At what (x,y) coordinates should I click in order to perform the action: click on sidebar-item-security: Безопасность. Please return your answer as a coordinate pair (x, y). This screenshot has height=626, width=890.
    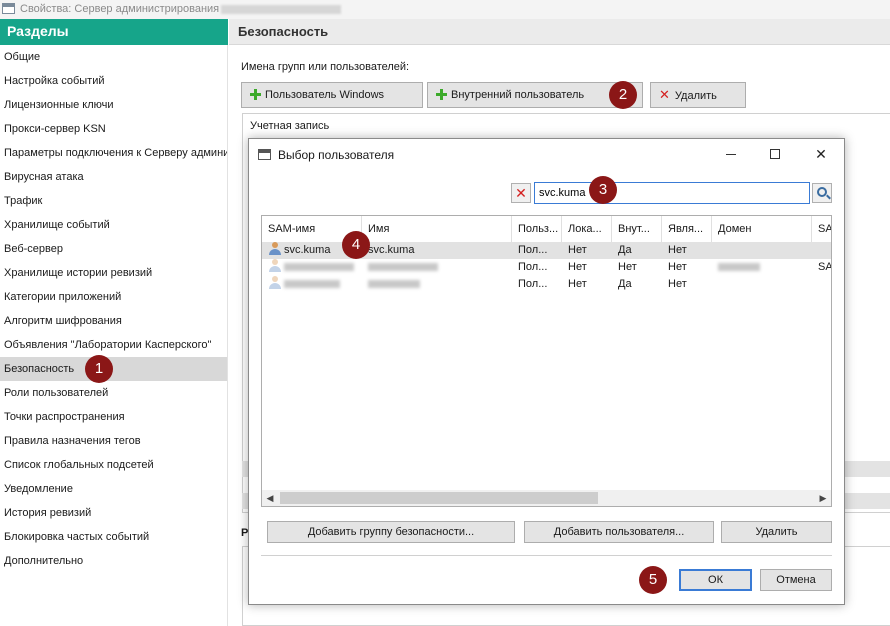
    Looking at the image, I should click on (113, 369).